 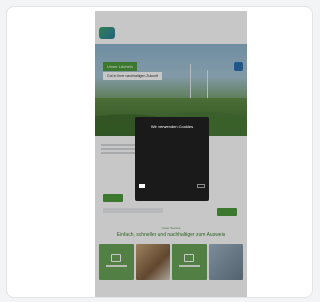 I want to click on cookie-text, so click(x=172, y=156).